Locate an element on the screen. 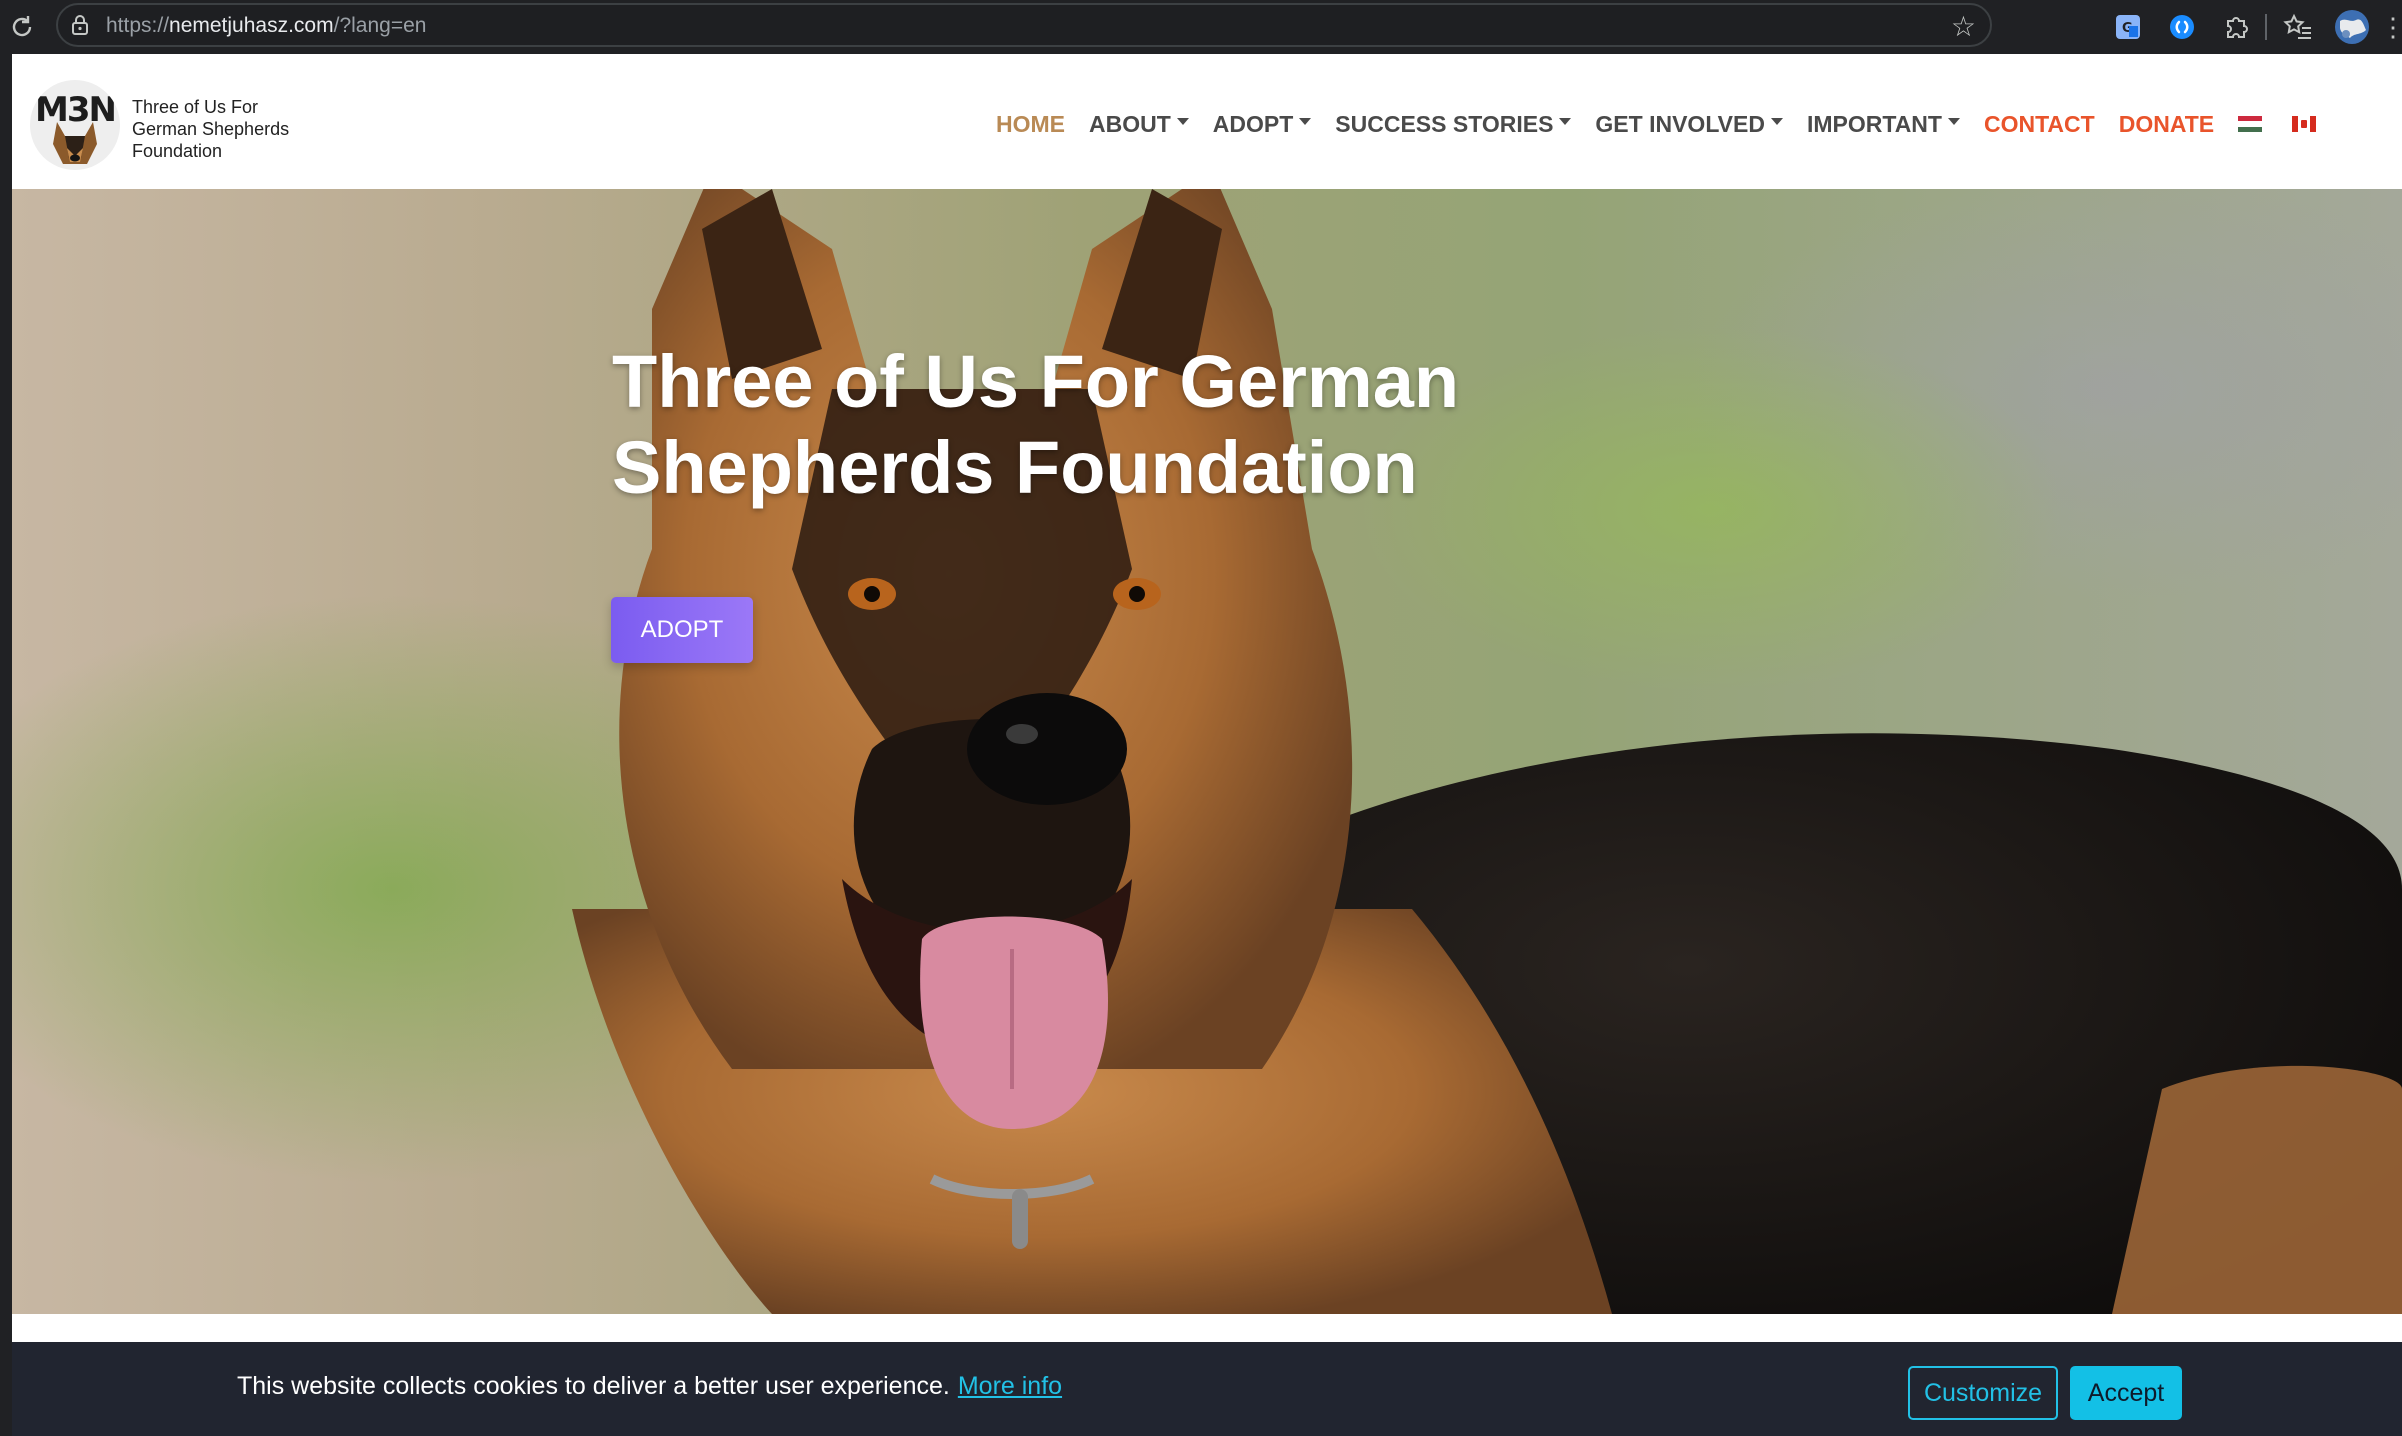  address-bar: https://nemetjuhasz.com/?lang=en ☆ is located at coordinates (1024, 25).